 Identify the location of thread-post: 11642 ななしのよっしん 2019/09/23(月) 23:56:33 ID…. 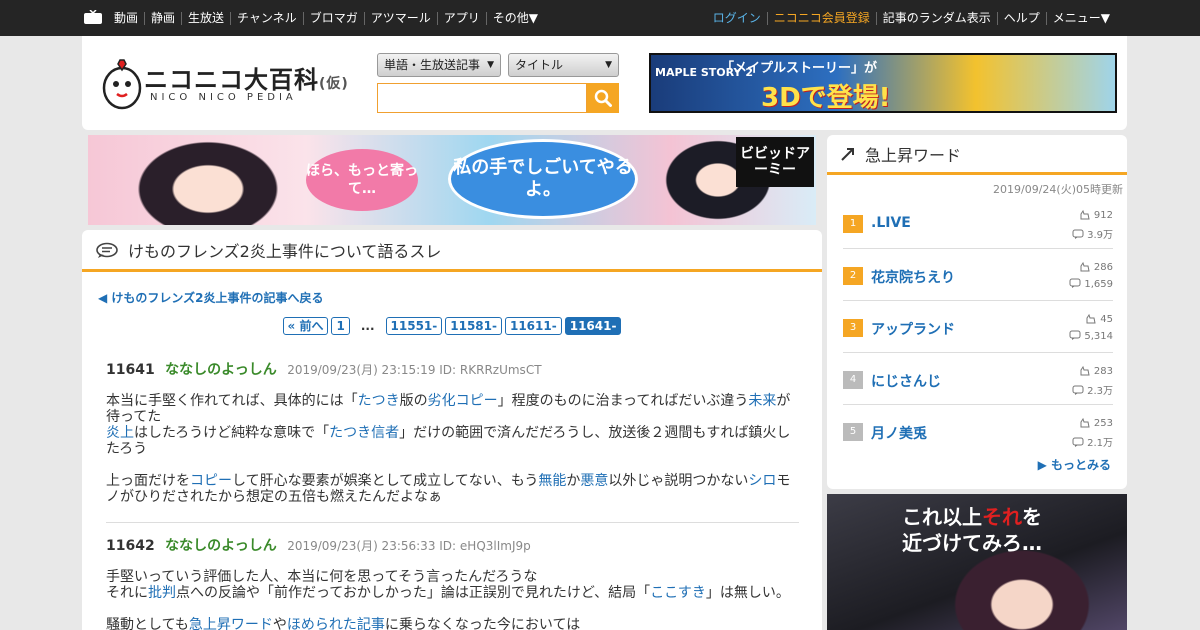
(452, 584).